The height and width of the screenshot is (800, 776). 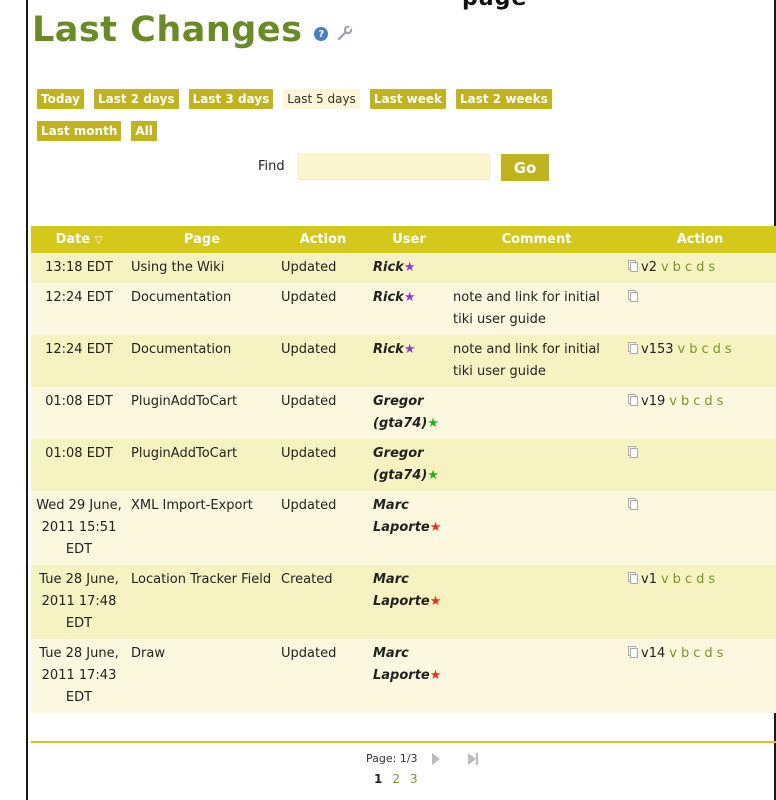 I want to click on page-link: XML Import-Export, so click(x=202, y=528).